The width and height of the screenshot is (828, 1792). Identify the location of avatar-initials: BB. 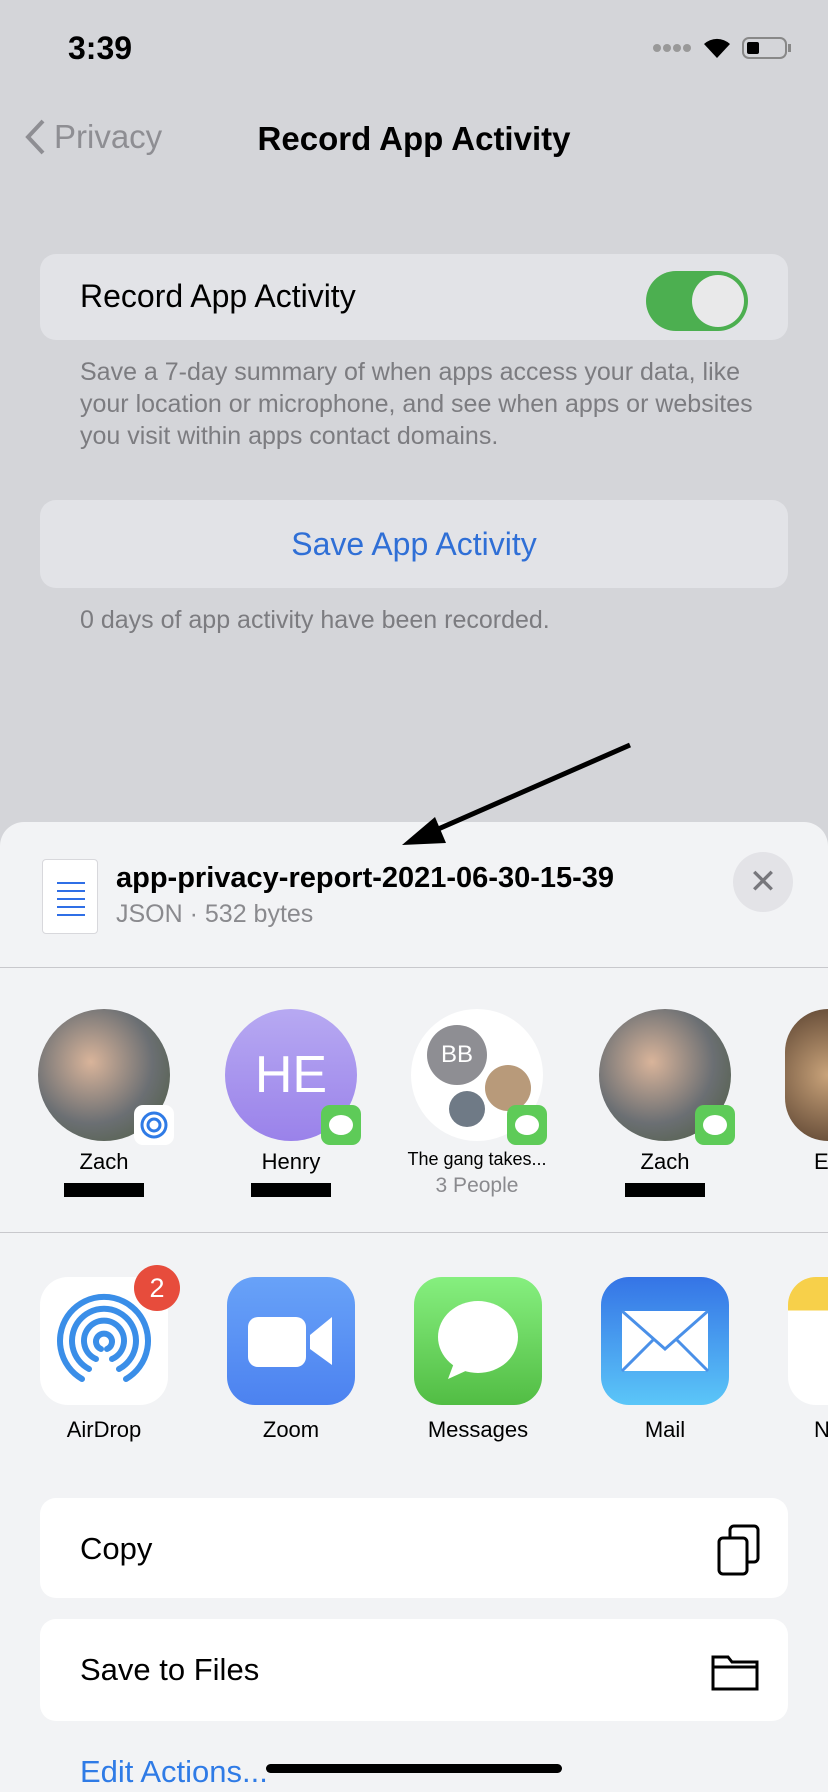
(457, 1055).